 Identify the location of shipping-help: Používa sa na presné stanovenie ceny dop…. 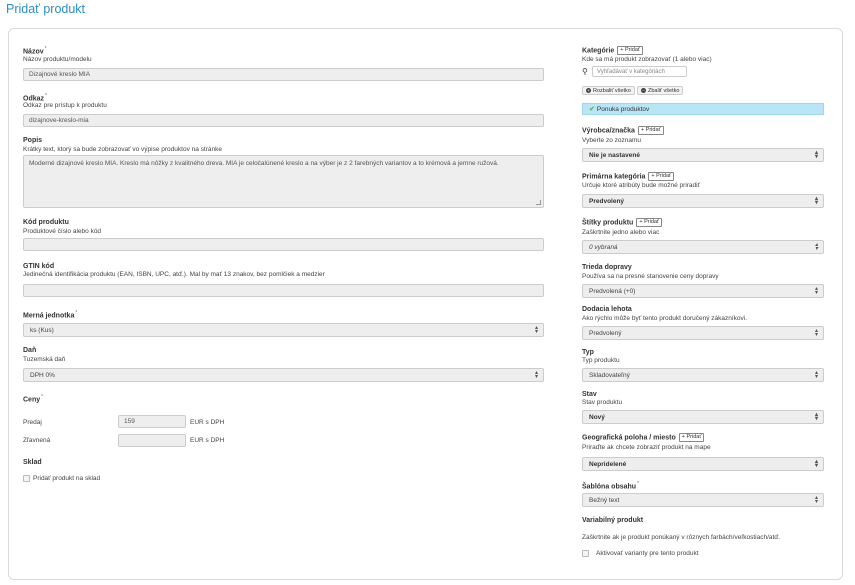
(650, 276).